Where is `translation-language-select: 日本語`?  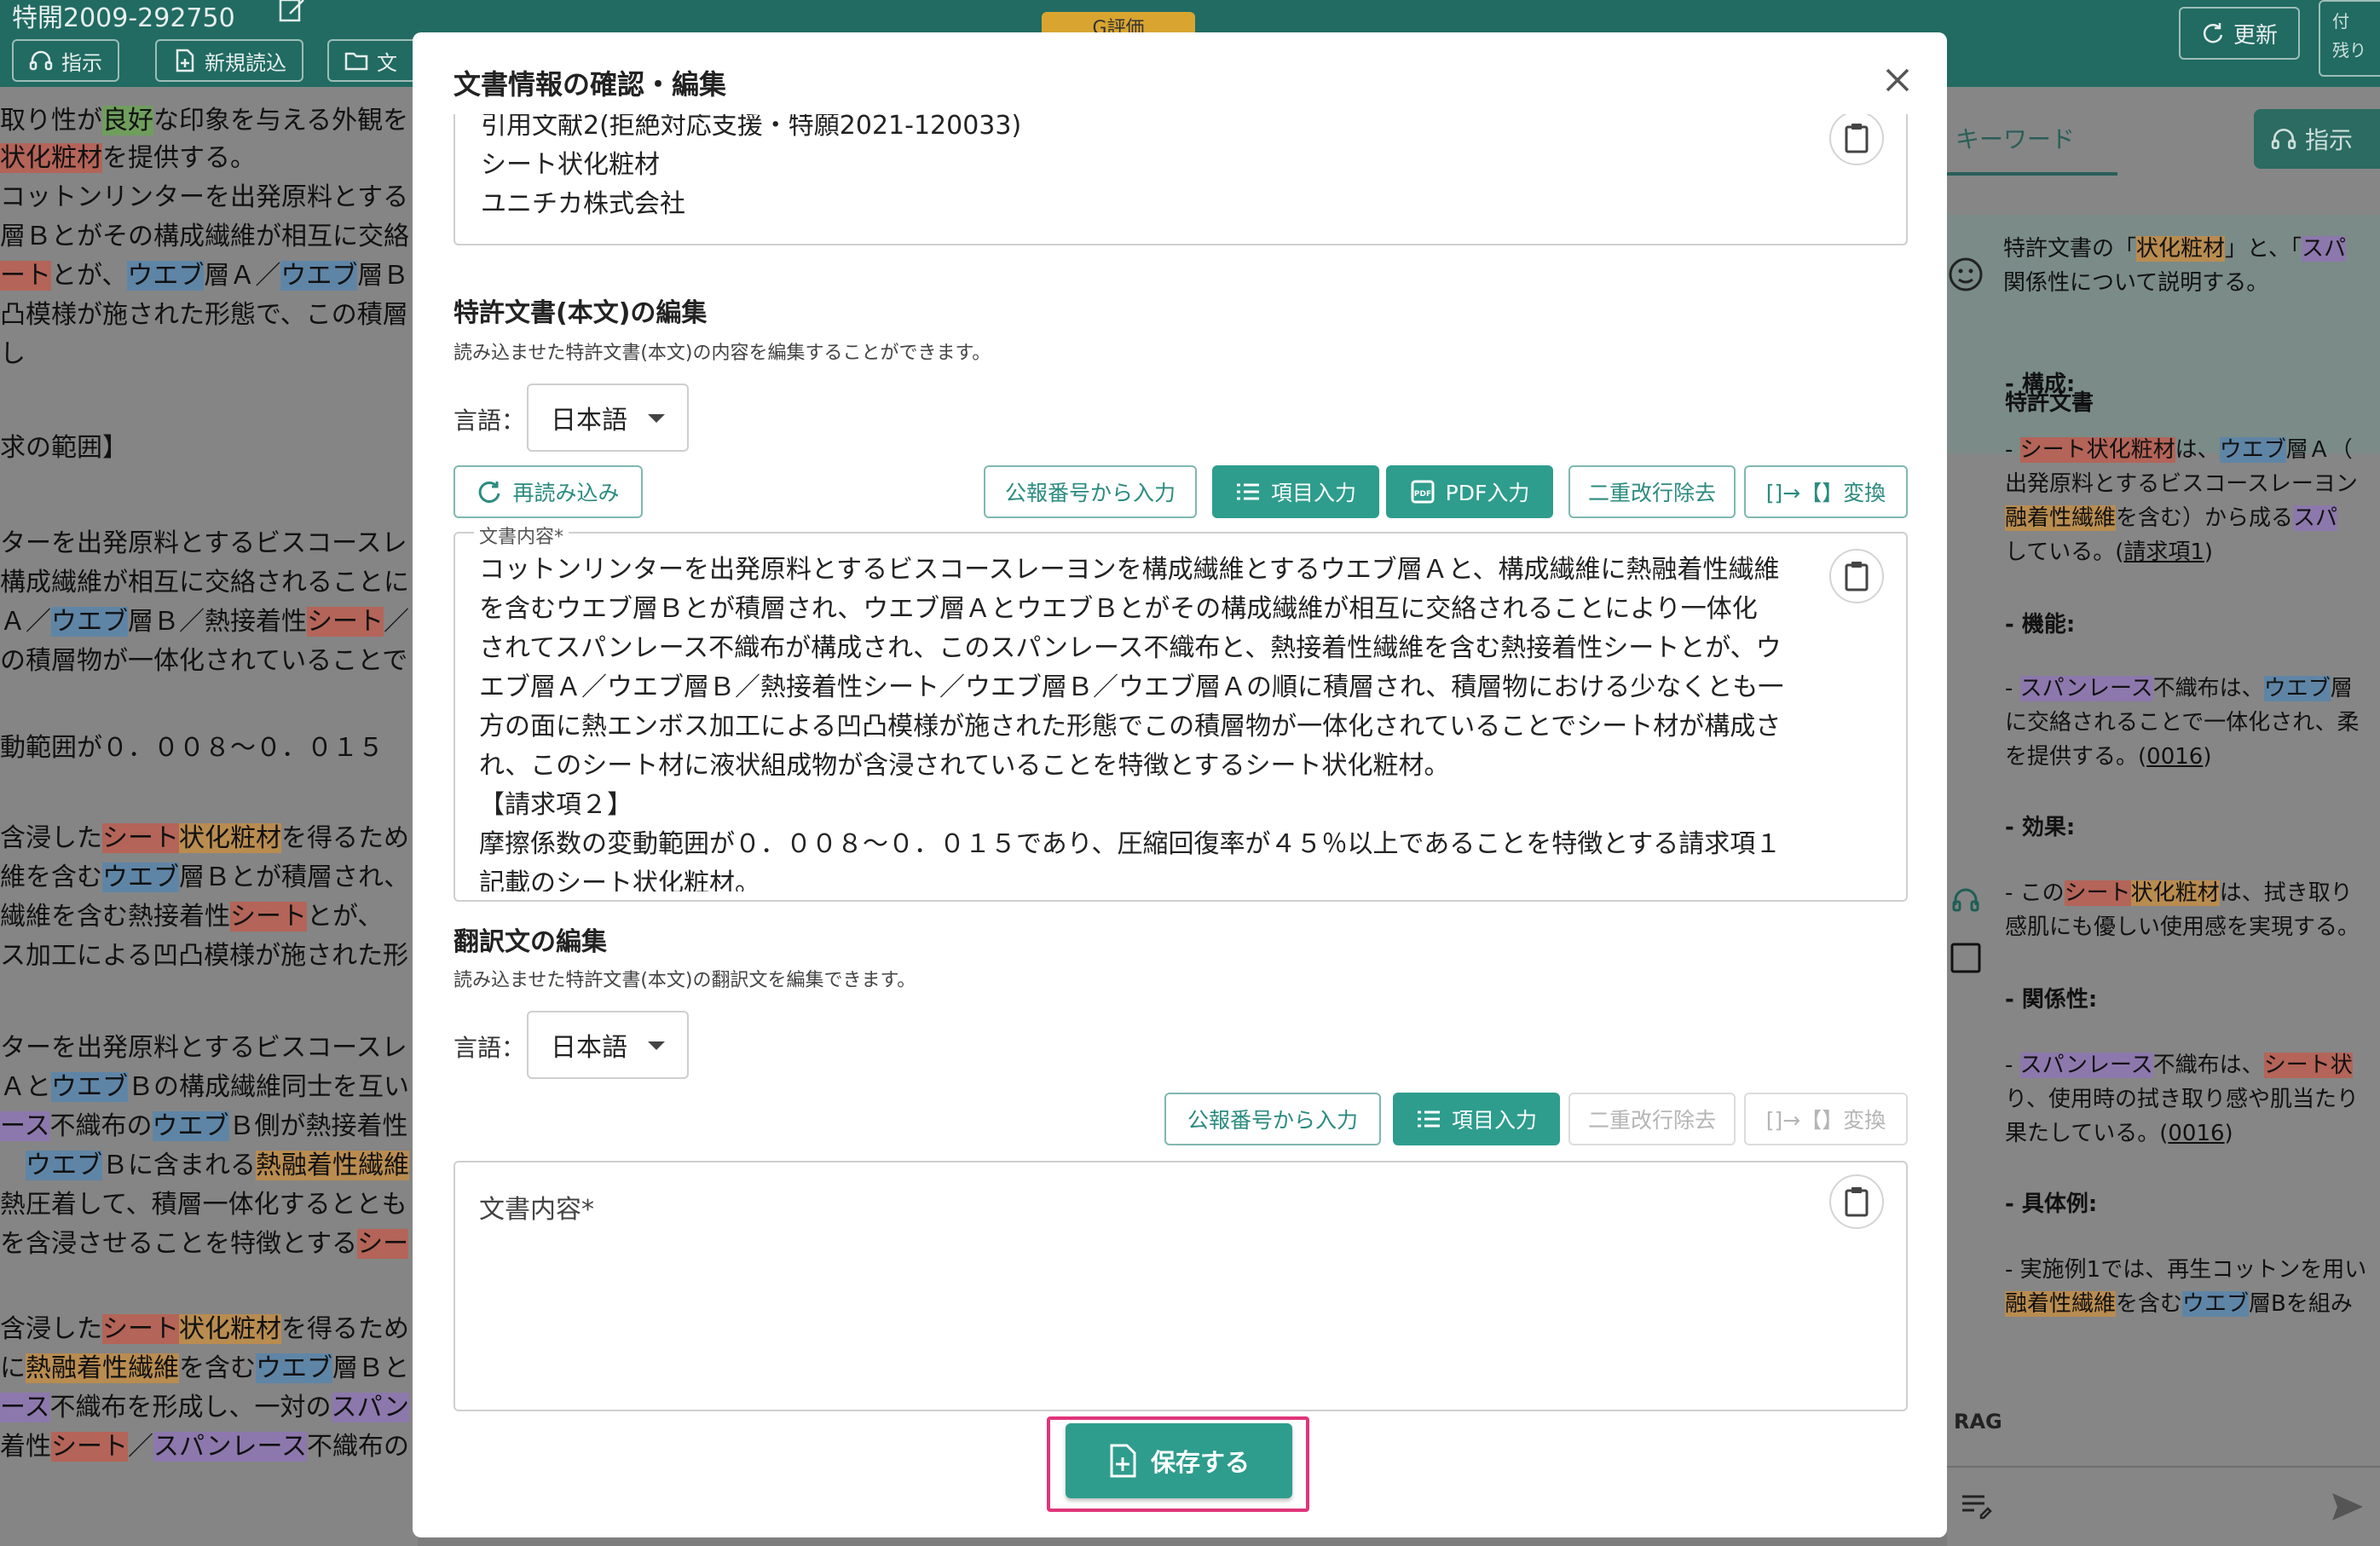 translation-language-select: 日本語 is located at coordinates (608, 1045).